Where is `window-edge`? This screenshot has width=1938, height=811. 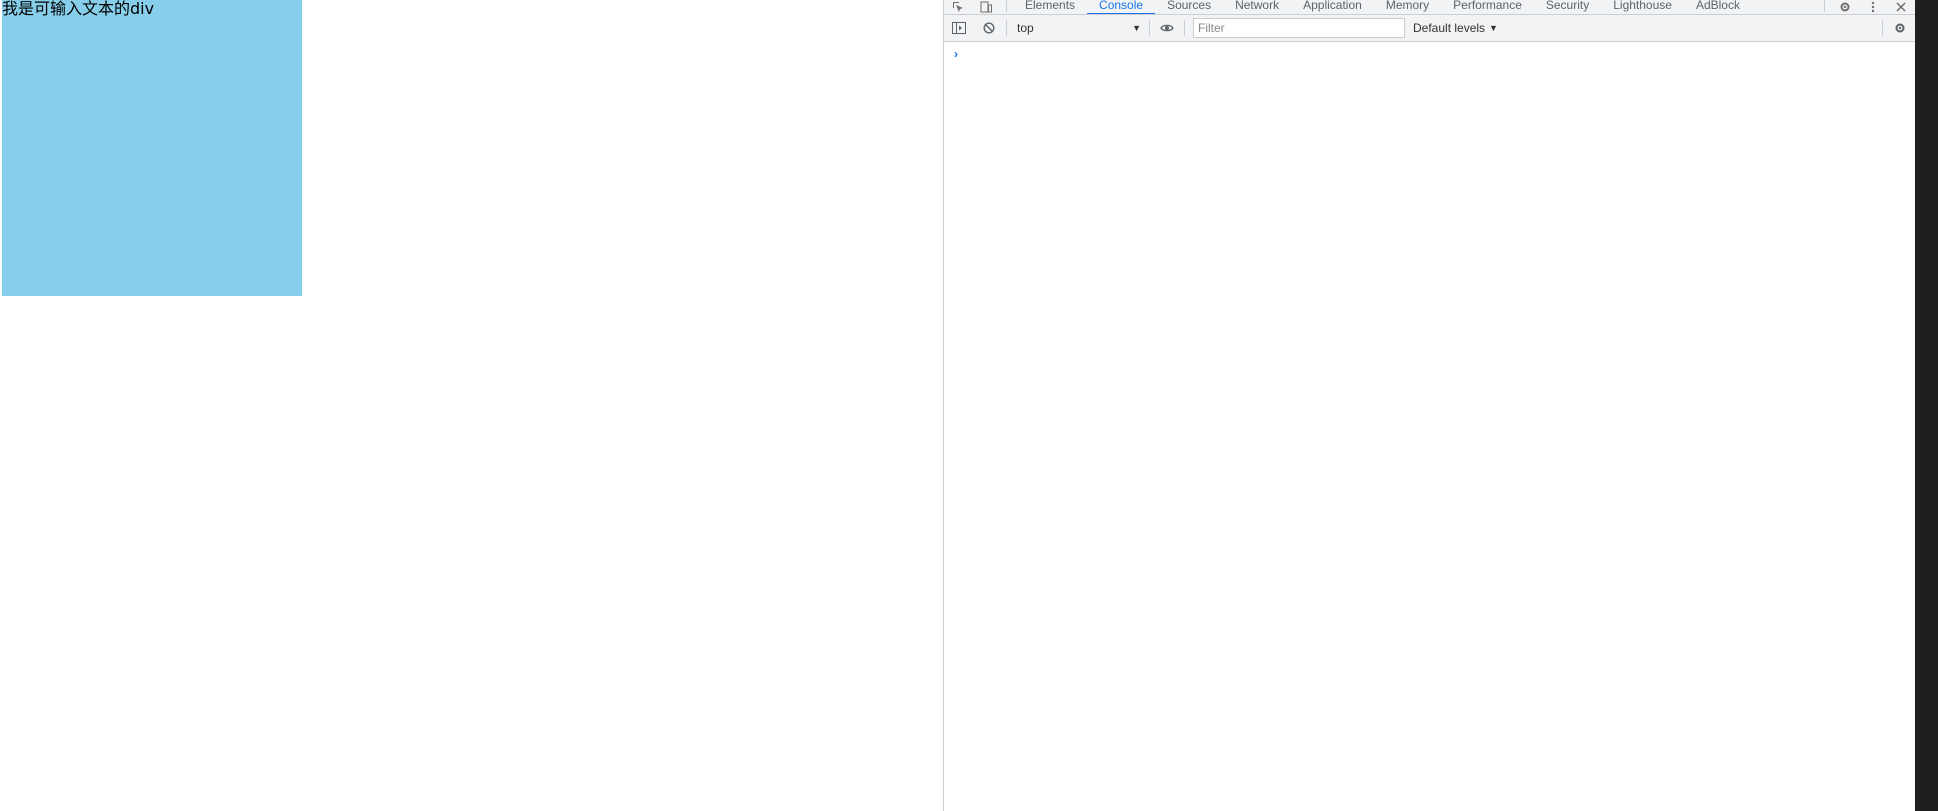
window-edge is located at coordinates (1926, 405).